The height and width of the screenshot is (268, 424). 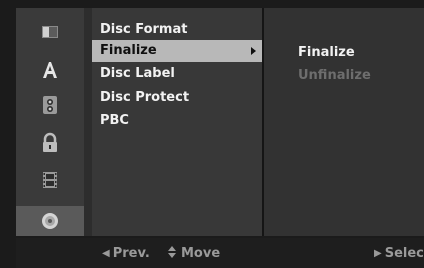 What do you see at coordinates (128, 50) in the screenshot?
I see `menu-item-label: Finalize` at bounding box center [128, 50].